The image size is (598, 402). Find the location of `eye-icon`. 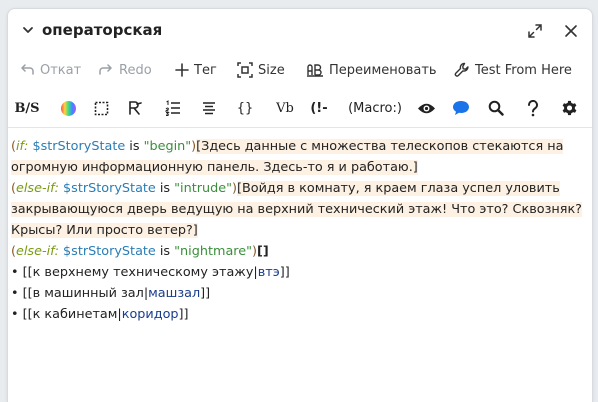

eye-icon is located at coordinates (426, 108).